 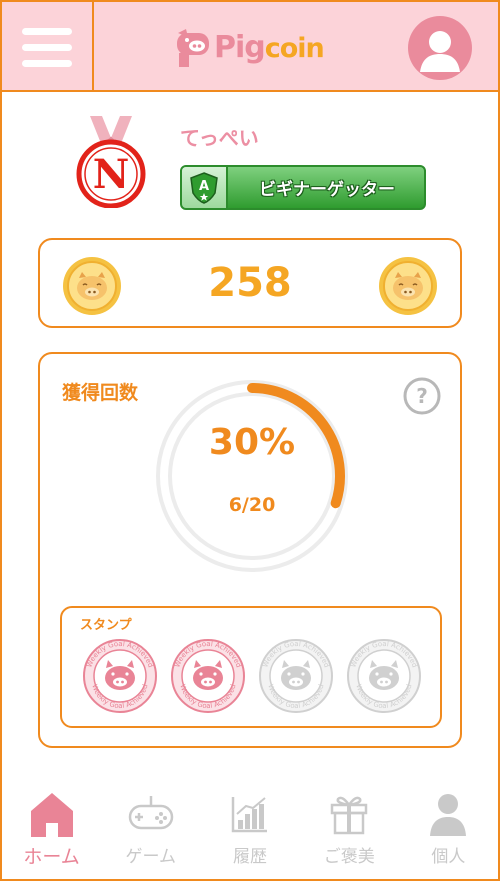 What do you see at coordinates (151, 814) in the screenshot?
I see `gamepad-icon` at bounding box center [151, 814].